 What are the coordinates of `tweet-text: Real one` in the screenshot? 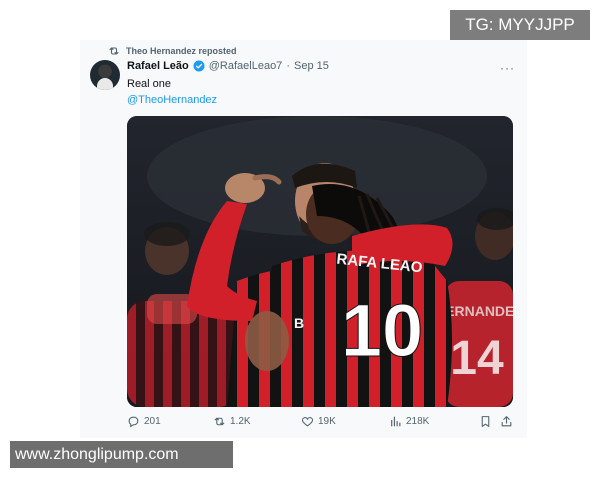 It's located at (149, 84).